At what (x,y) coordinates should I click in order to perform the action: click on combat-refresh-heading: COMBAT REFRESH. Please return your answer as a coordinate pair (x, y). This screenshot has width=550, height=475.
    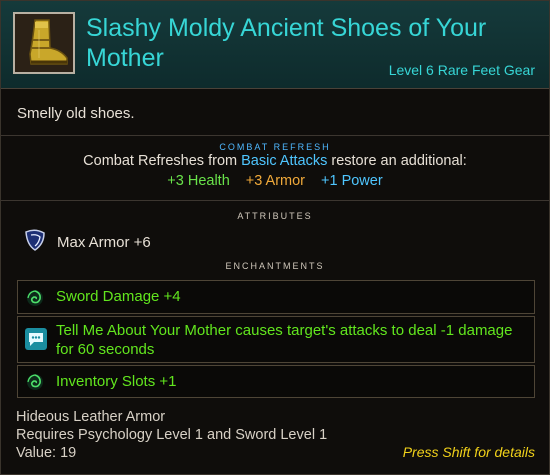
    Looking at the image, I should click on (275, 147).